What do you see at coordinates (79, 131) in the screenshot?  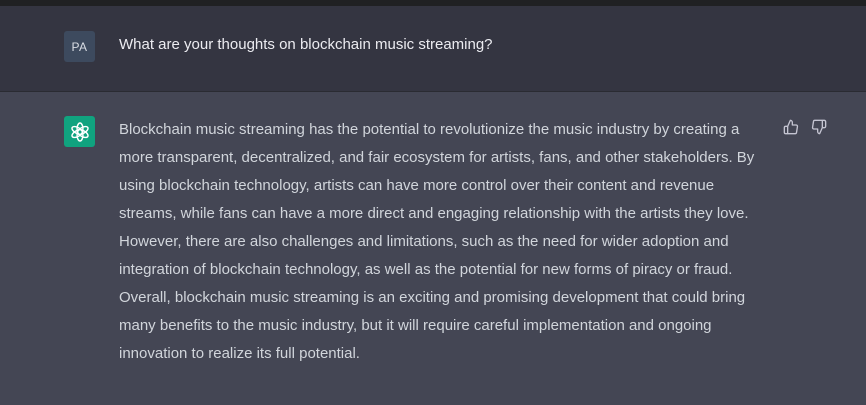 I see `openai-logo-icon` at bounding box center [79, 131].